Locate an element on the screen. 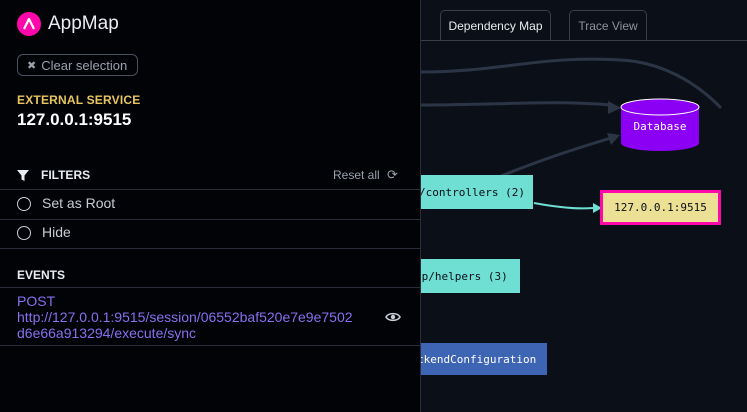  filter-option-hide: Hide is located at coordinates (210, 234).